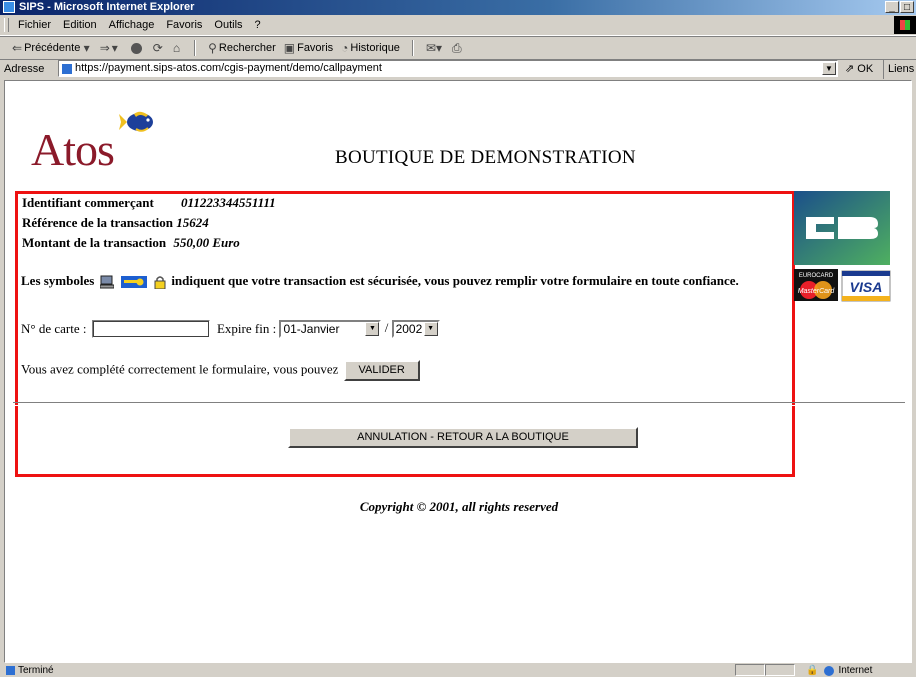 This screenshot has height=677, width=916. Describe the element at coordinates (52, 48) in the screenshot. I see `back-button: ⇐ Précédente ▾` at that location.